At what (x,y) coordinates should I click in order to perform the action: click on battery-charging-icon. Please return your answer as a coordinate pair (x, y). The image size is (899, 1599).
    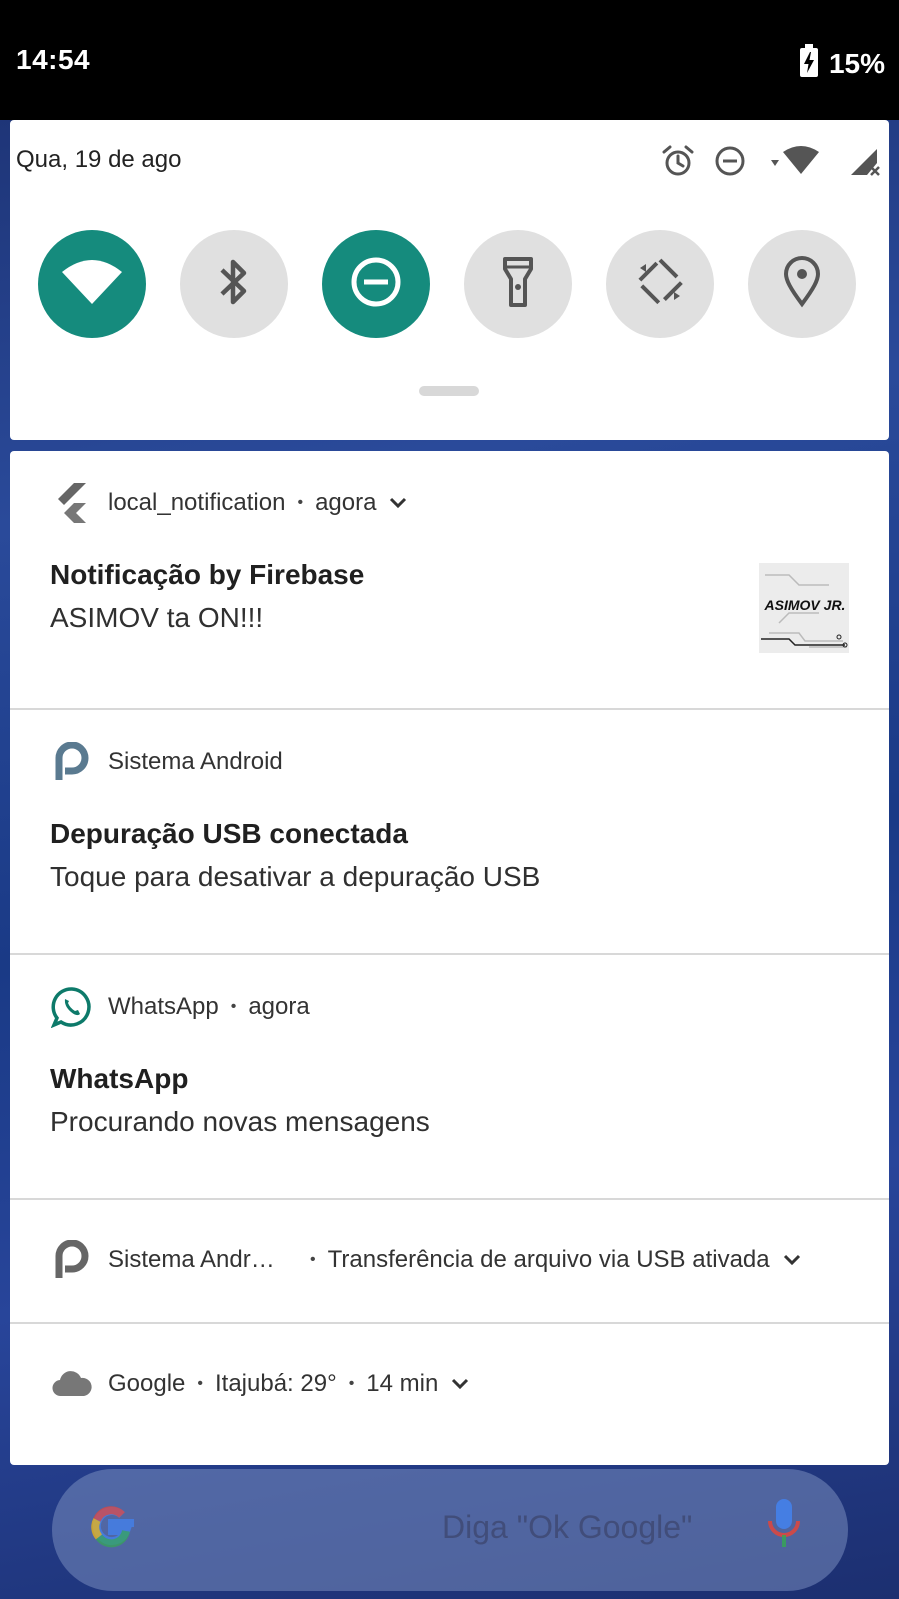
    Looking at the image, I should click on (809, 63).